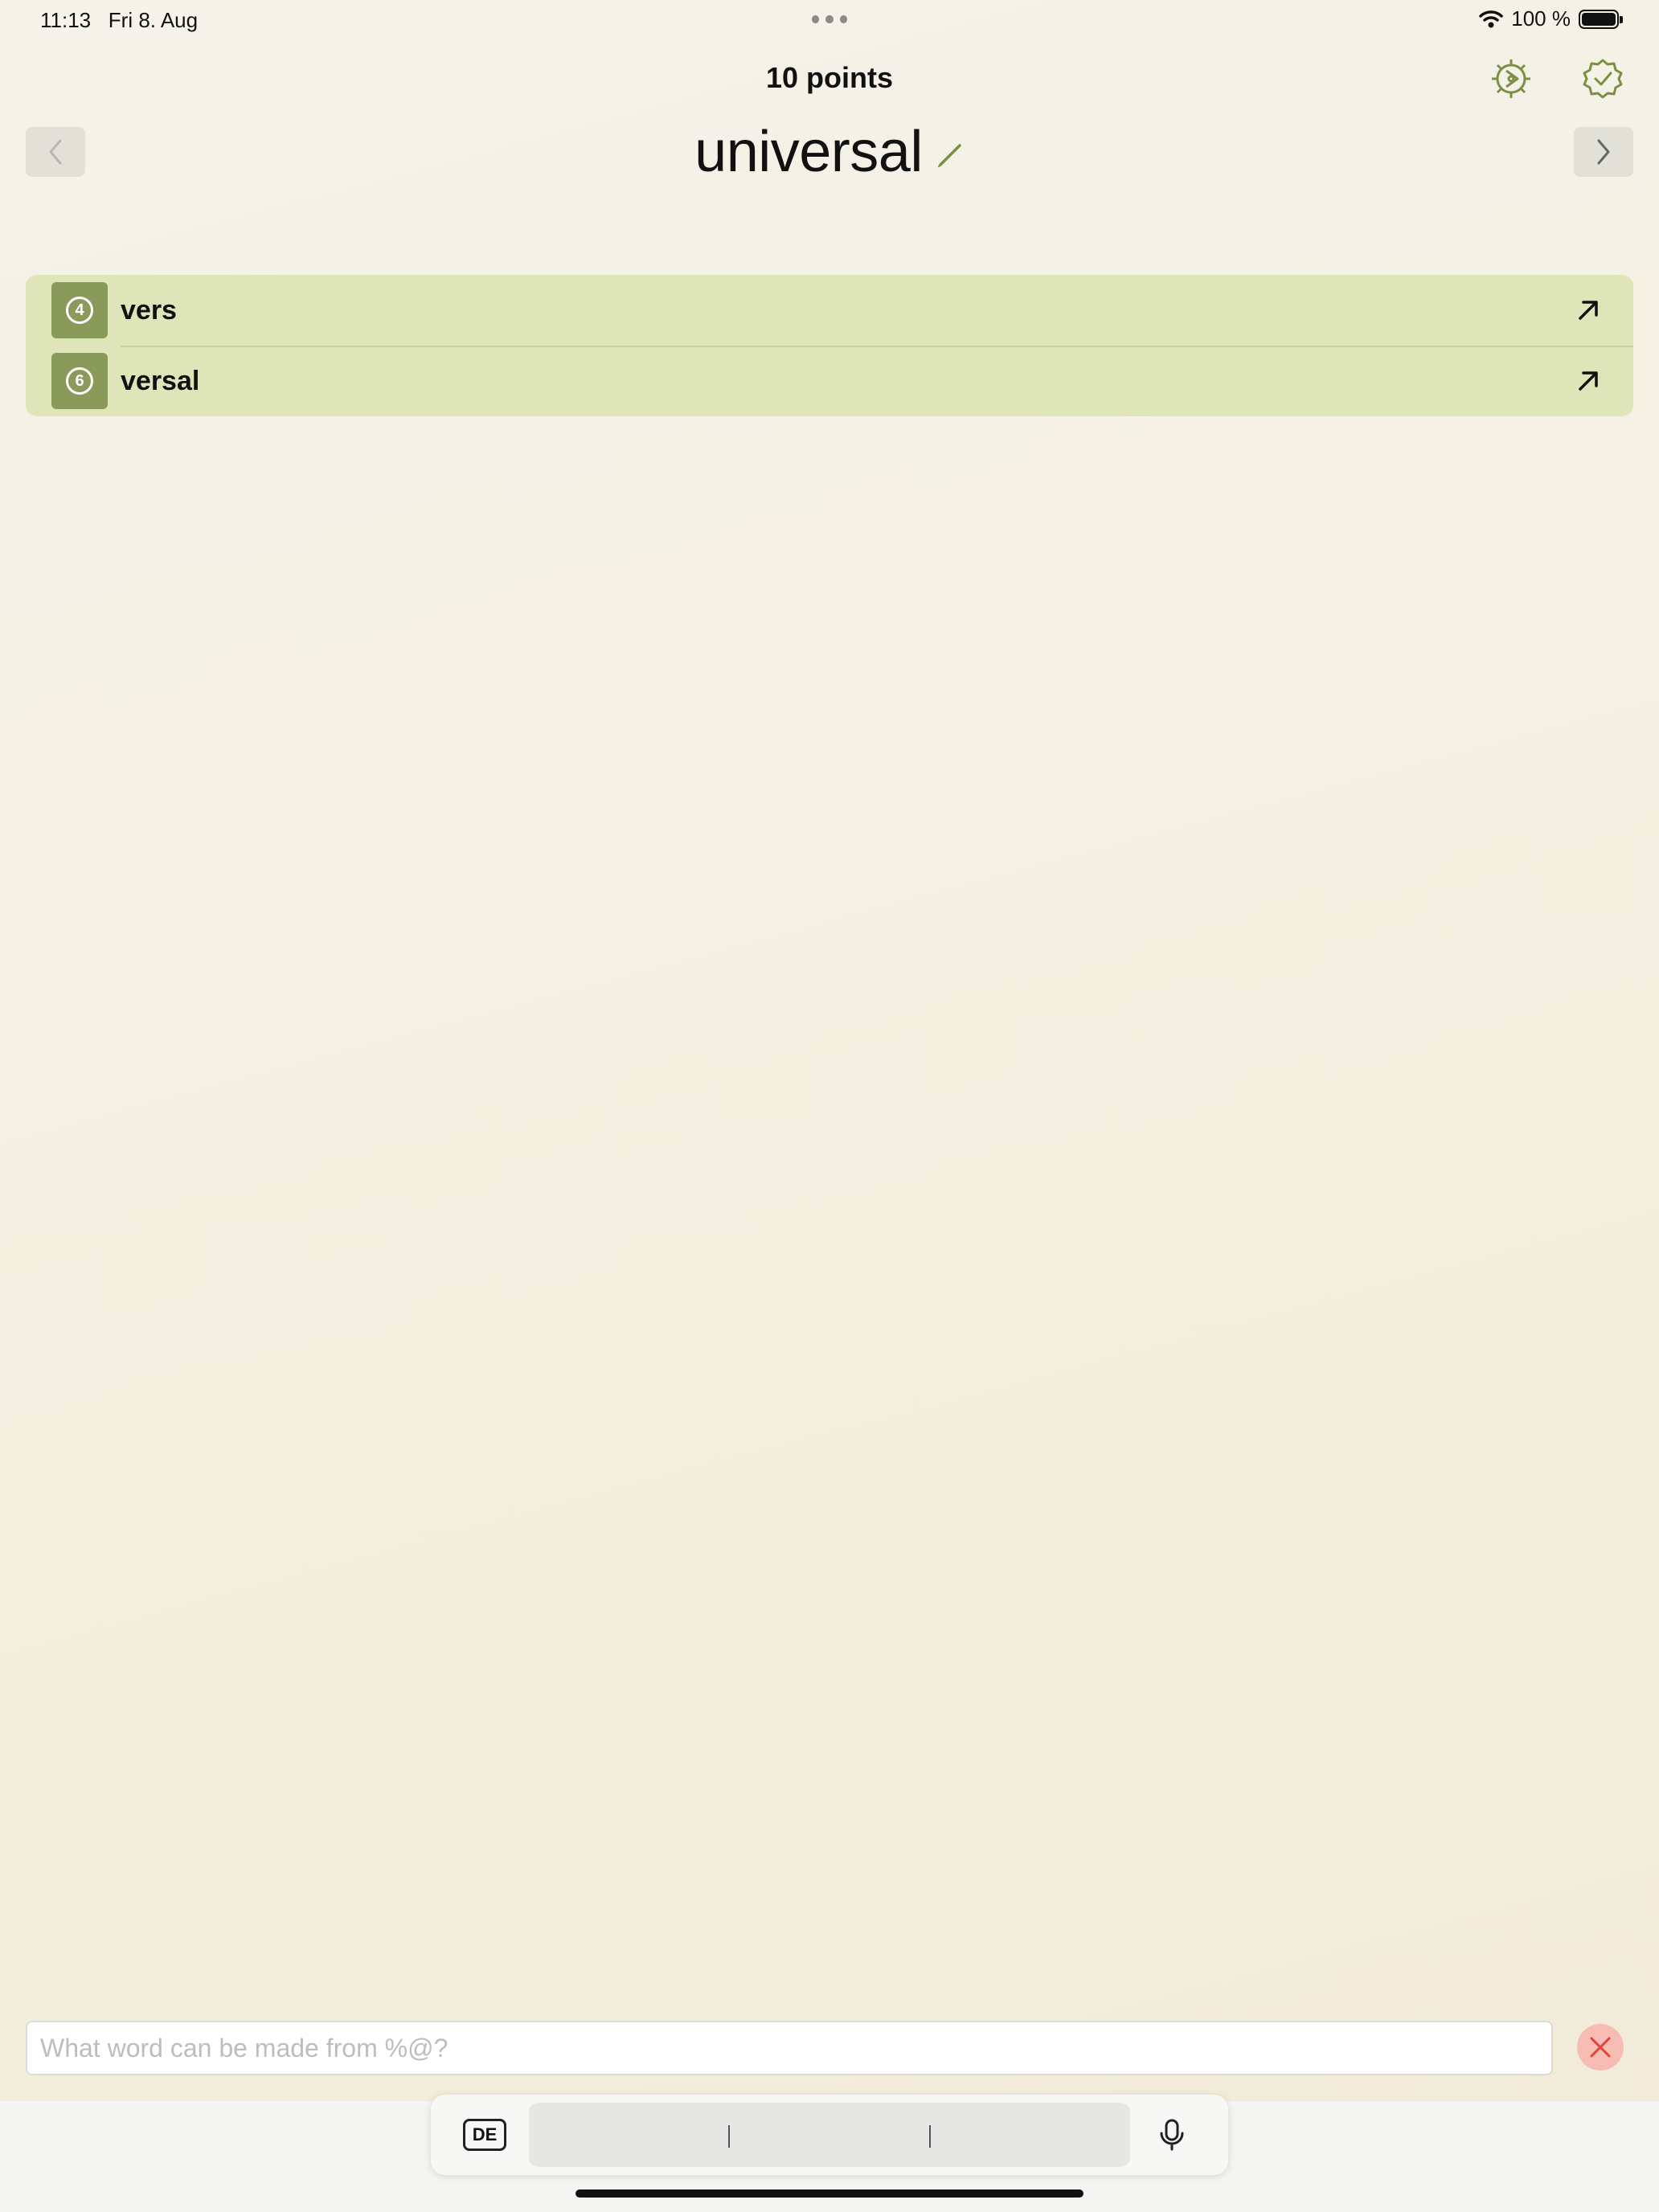  I want to click on clear-button, so click(1600, 2048).